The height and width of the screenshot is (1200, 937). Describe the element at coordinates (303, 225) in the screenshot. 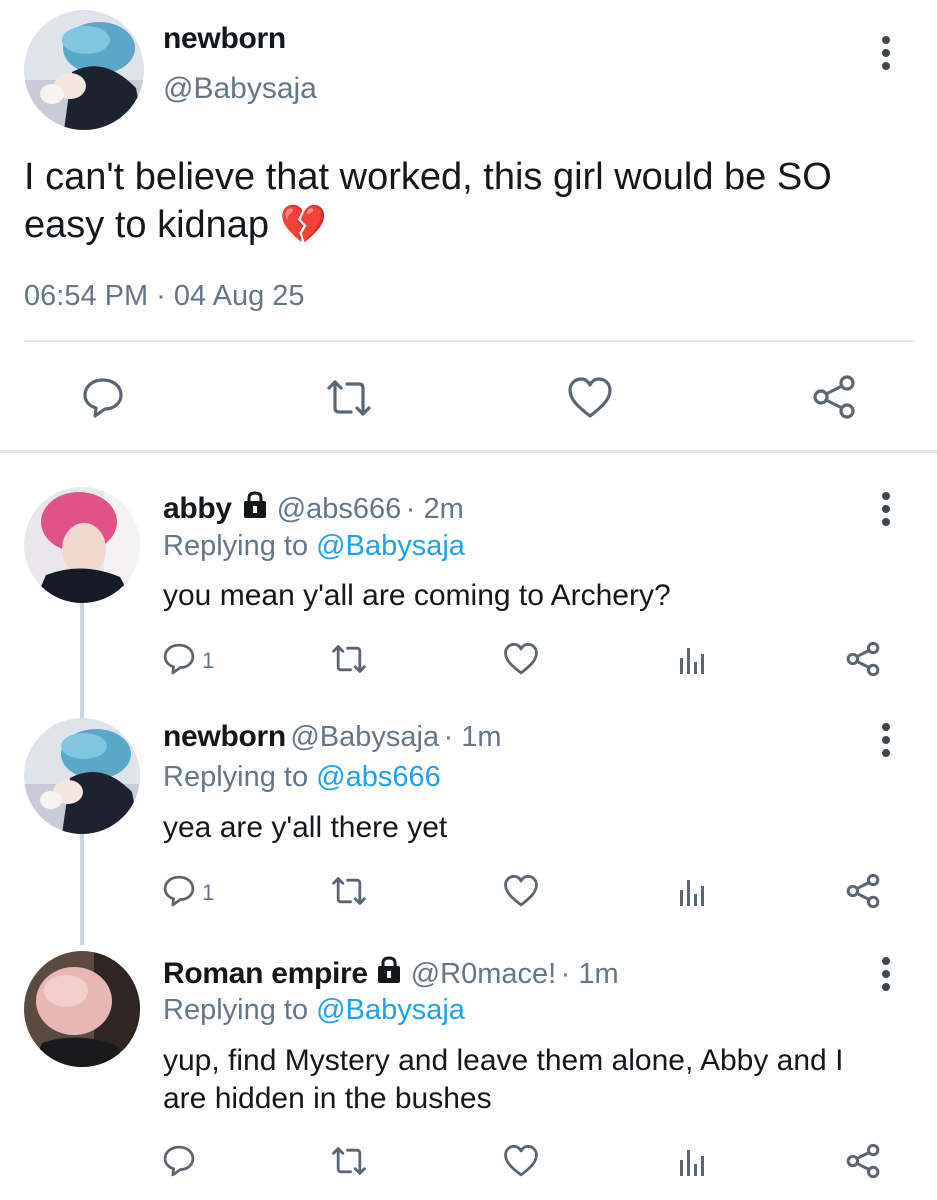

I see `broken-heart-emoji: 💔` at that location.